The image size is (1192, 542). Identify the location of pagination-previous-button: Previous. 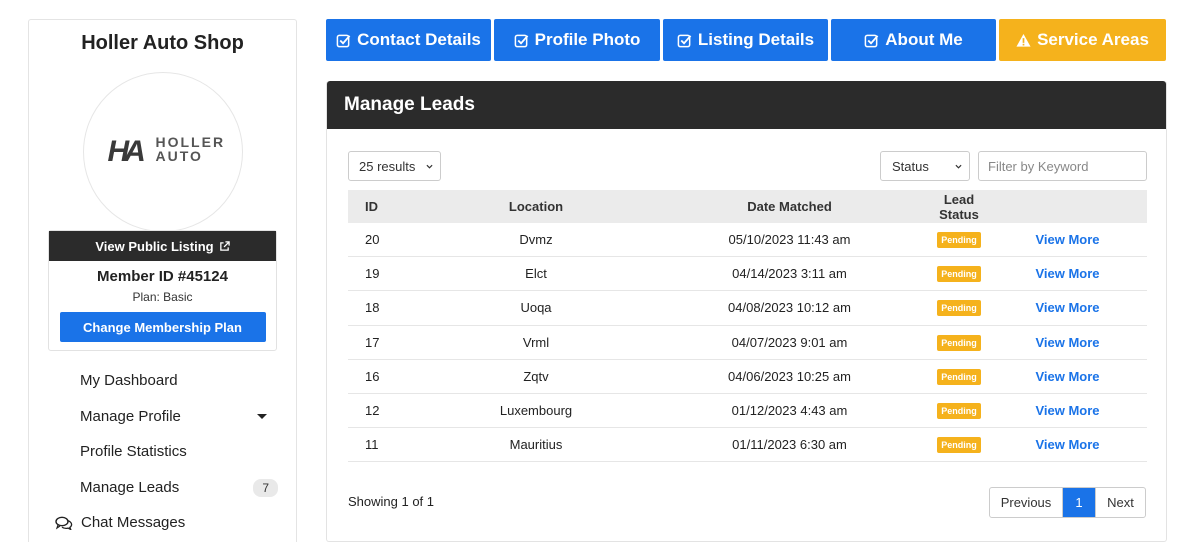
(1026, 502).